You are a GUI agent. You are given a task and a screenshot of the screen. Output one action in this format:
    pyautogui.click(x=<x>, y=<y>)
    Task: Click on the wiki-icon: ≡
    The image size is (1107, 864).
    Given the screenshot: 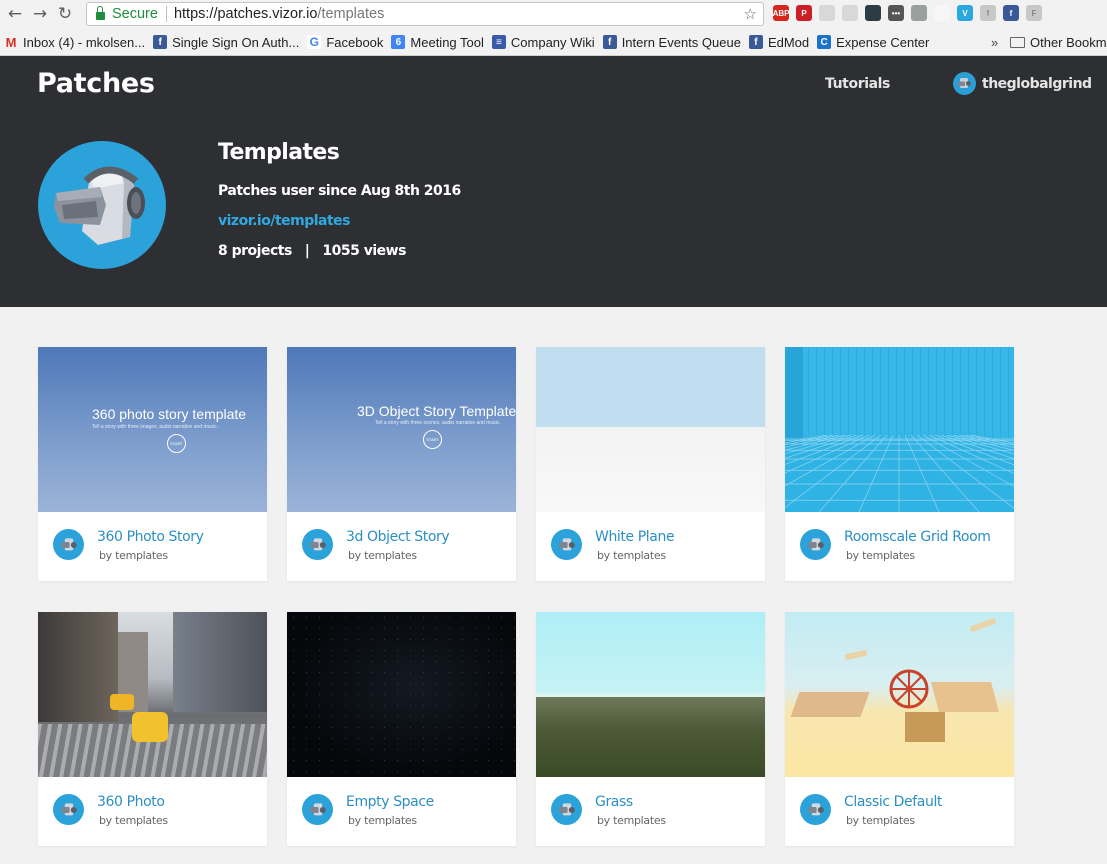 What is the action you would take?
    pyautogui.click(x=498, y=42)
    